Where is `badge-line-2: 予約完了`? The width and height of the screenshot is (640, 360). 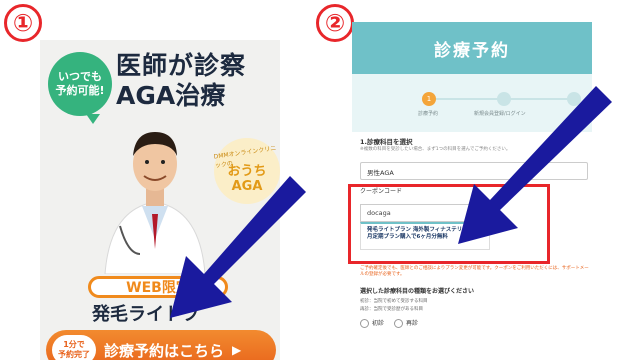 badge-line-2: 予約完了 is located at coordinates (74, 354).